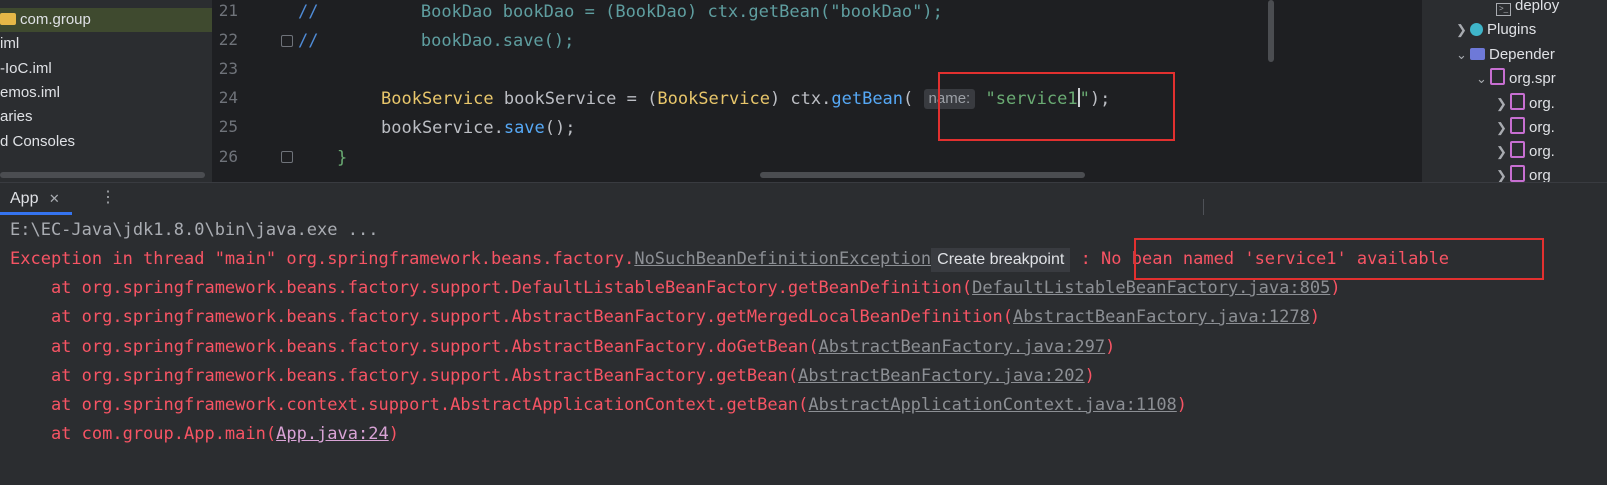 The width and height of the screenshot is (1607, 485). I want to click on editor-vertical-scrollbar, so click(1271, 31).